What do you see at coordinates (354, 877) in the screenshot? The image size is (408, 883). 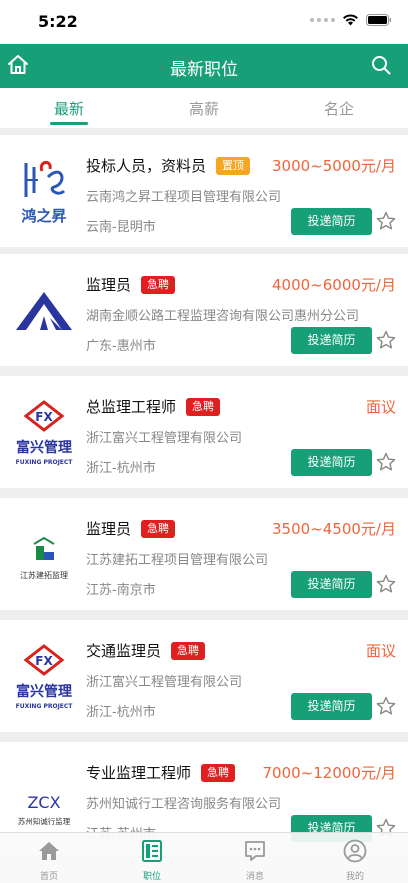 I see `nav-label: 我的` at bounding box center [354, 877].